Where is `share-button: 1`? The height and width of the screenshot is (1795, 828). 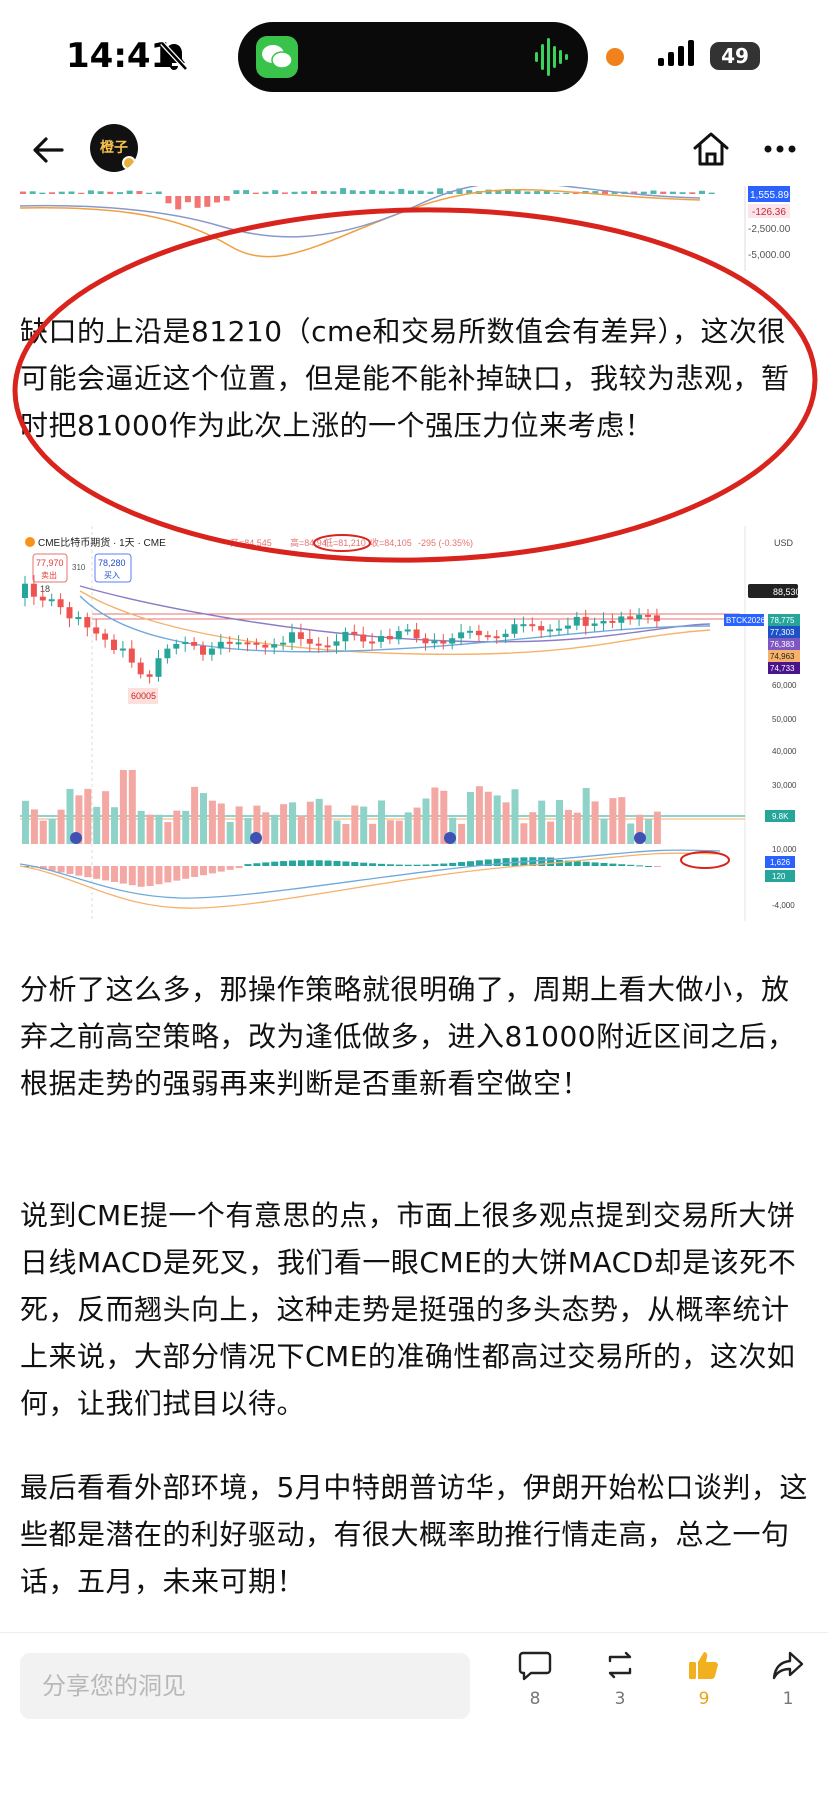 share-button: 1 is located at coordinates (788, 1678).